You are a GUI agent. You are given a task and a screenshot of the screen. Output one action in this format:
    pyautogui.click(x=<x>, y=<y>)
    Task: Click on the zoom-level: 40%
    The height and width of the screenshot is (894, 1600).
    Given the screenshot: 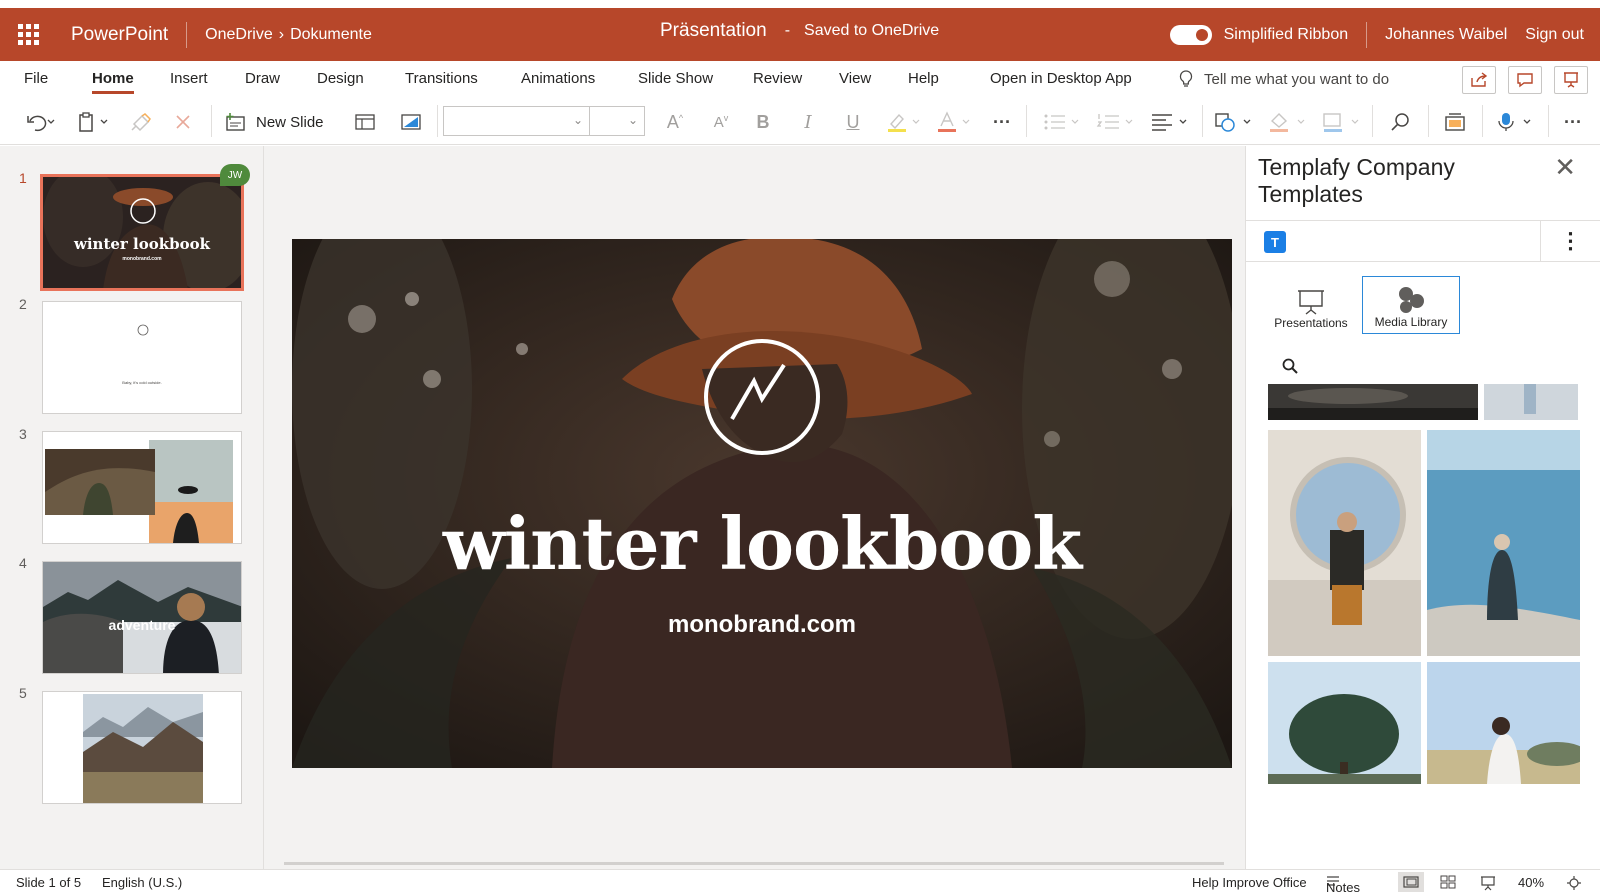 What is the action you would take?
    pyautogui.click(x=1531, y=882)
    